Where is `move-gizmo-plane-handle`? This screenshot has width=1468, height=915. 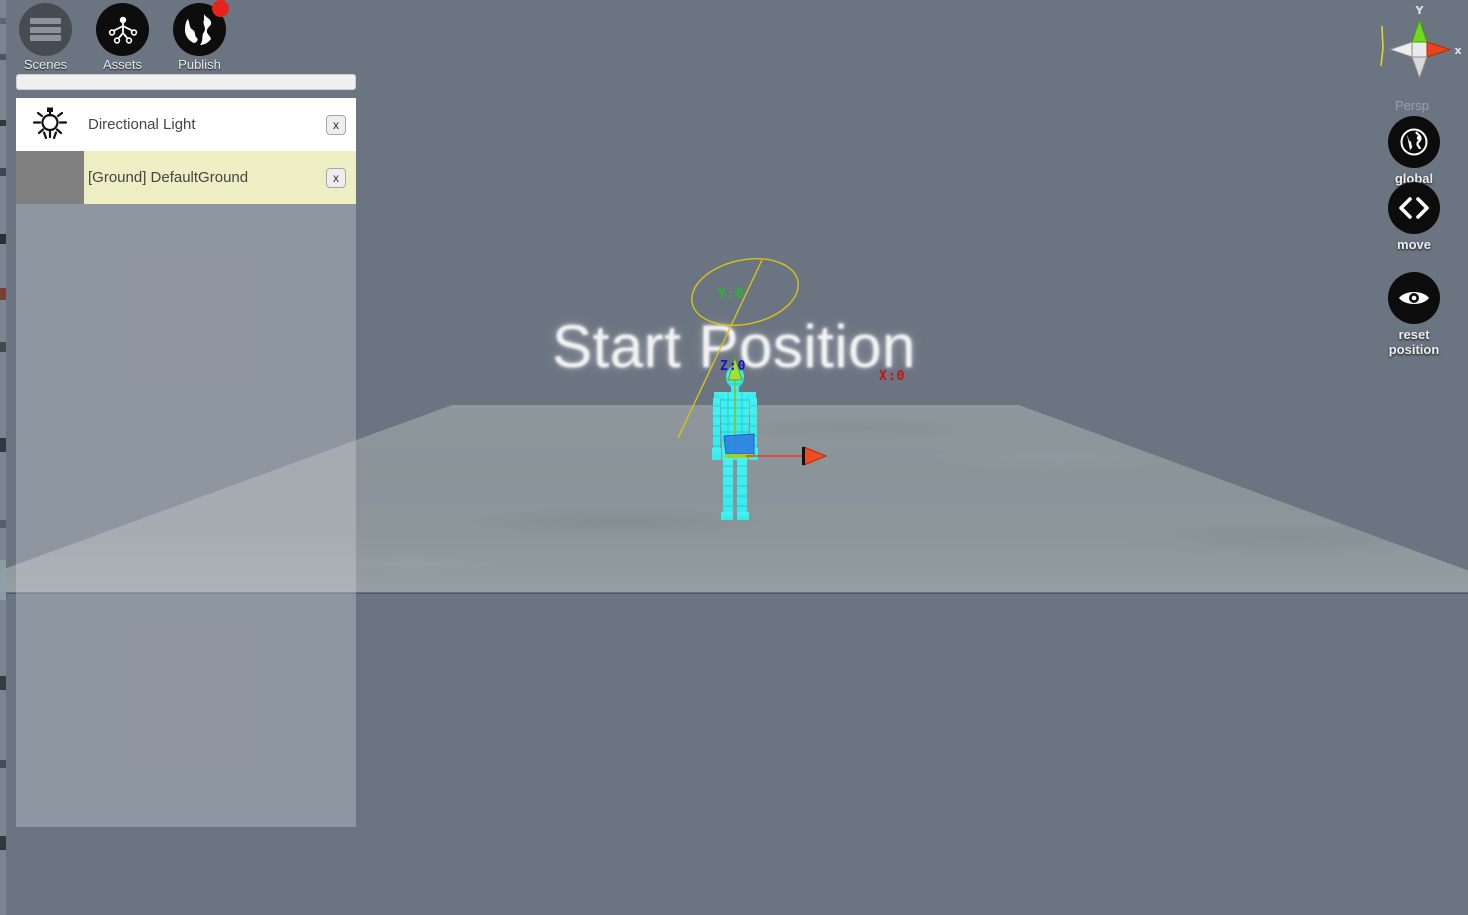 move-gizmo-plane-handle is located at coordinates (739, 444).